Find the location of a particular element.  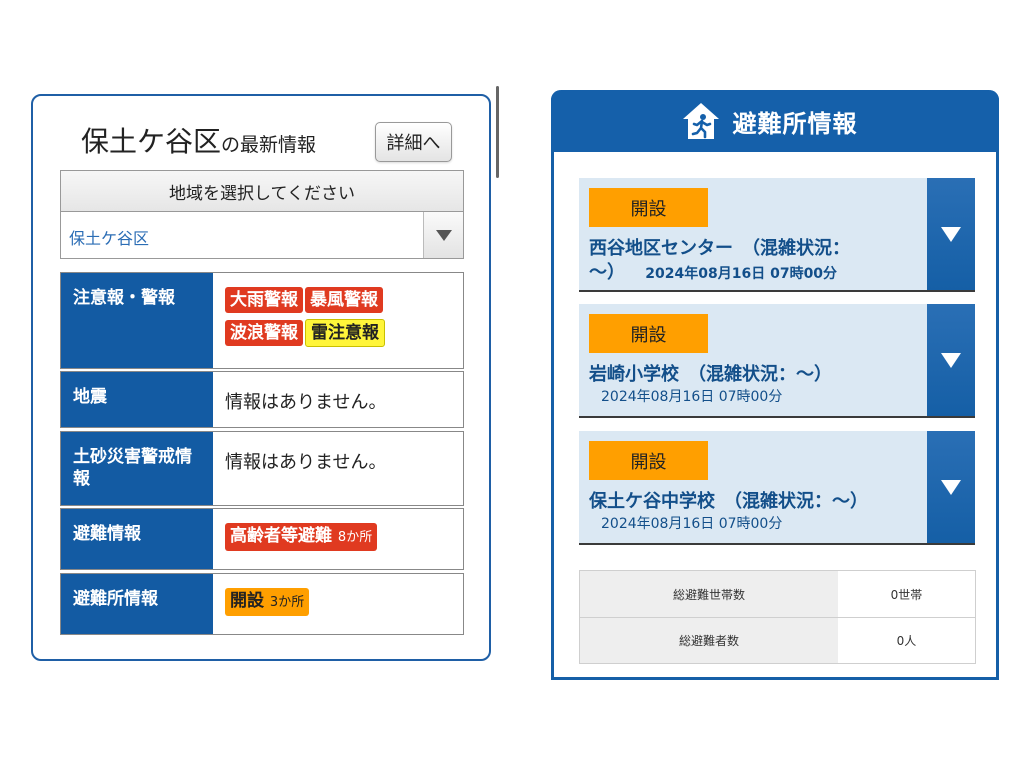

evacuation-count: 8か所 is located at coordinates (355, 537).